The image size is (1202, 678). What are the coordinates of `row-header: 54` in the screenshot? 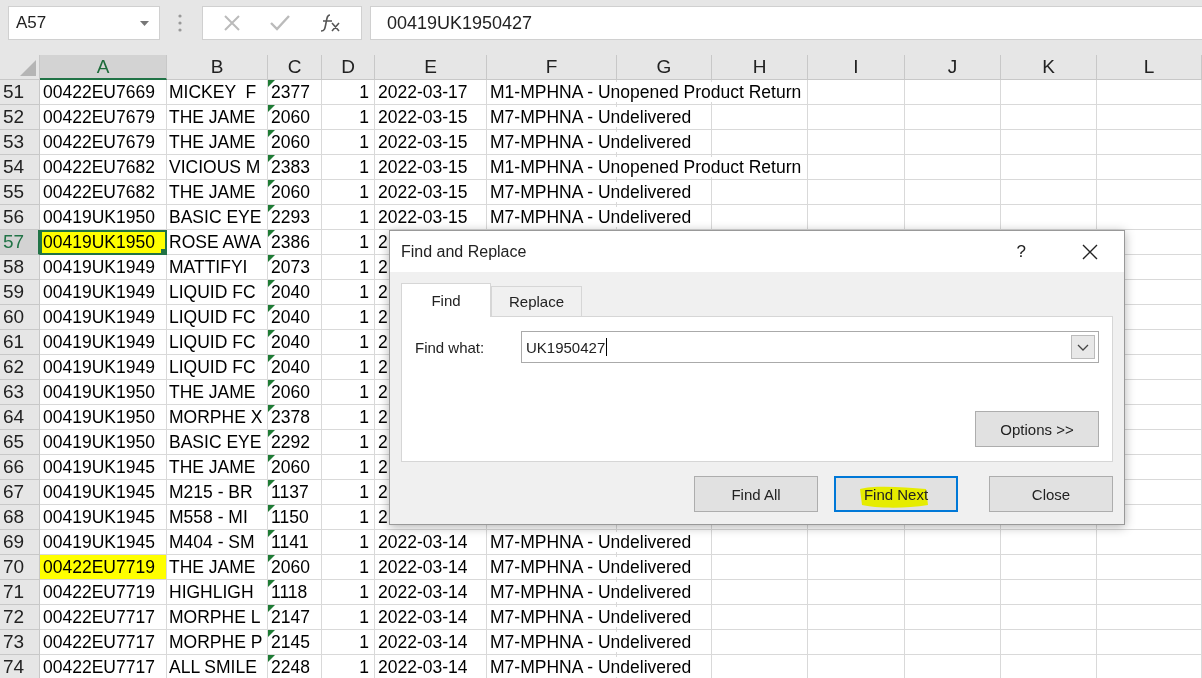 It's located at (20, 167).